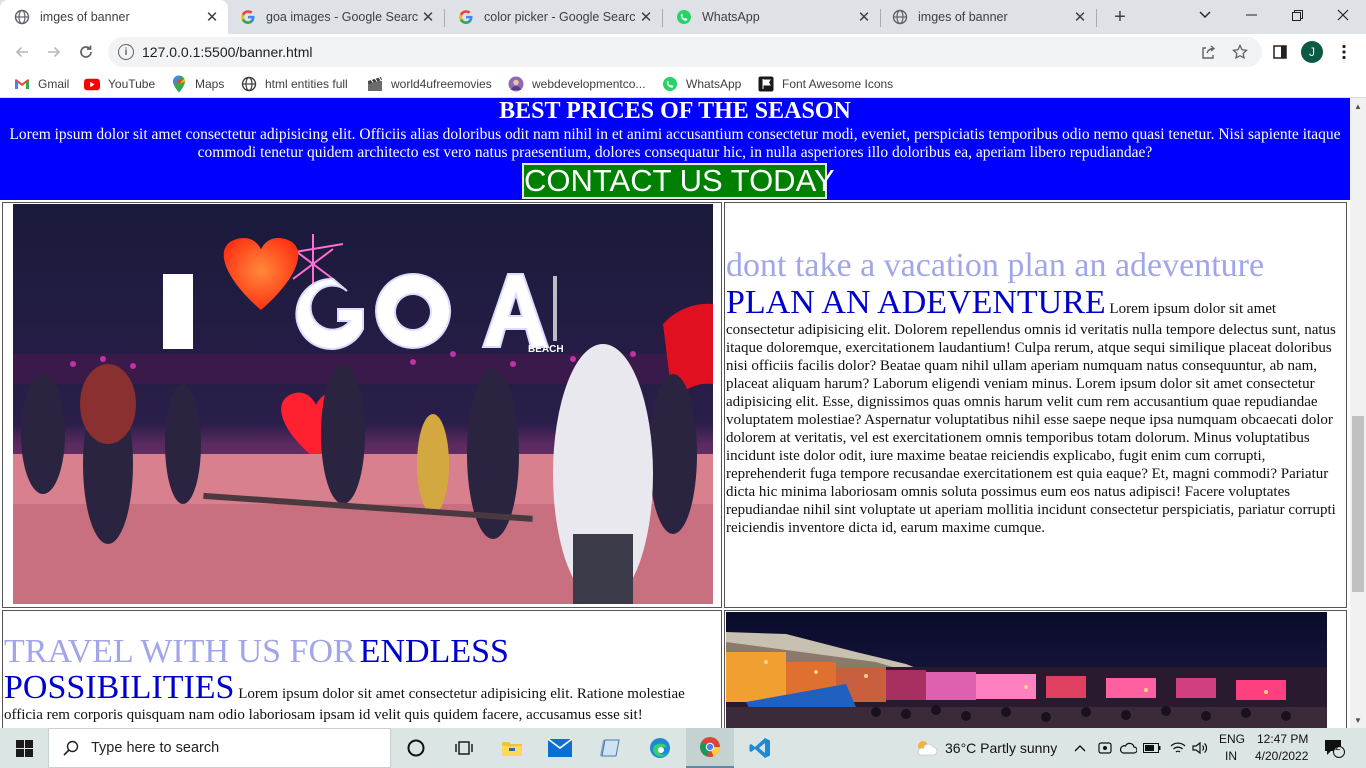 The image size is (1366, 768). Describe the element at coordinates (760, 748) in the screenshot. I see `vscode-icon` at that location.